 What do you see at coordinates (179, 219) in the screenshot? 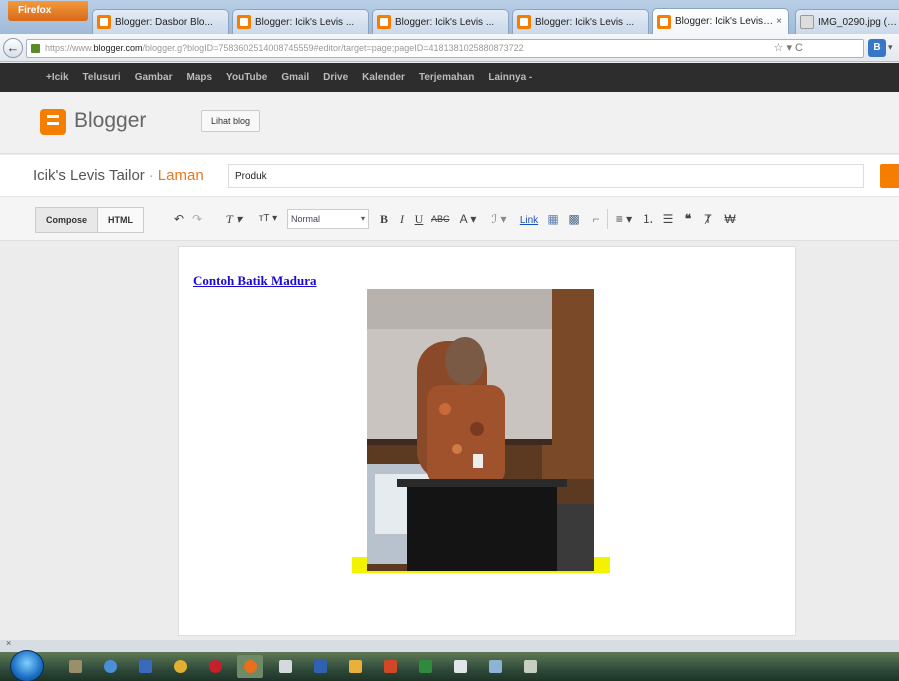
I see `undo-icon: ↶` at bounding box center [179, 219].